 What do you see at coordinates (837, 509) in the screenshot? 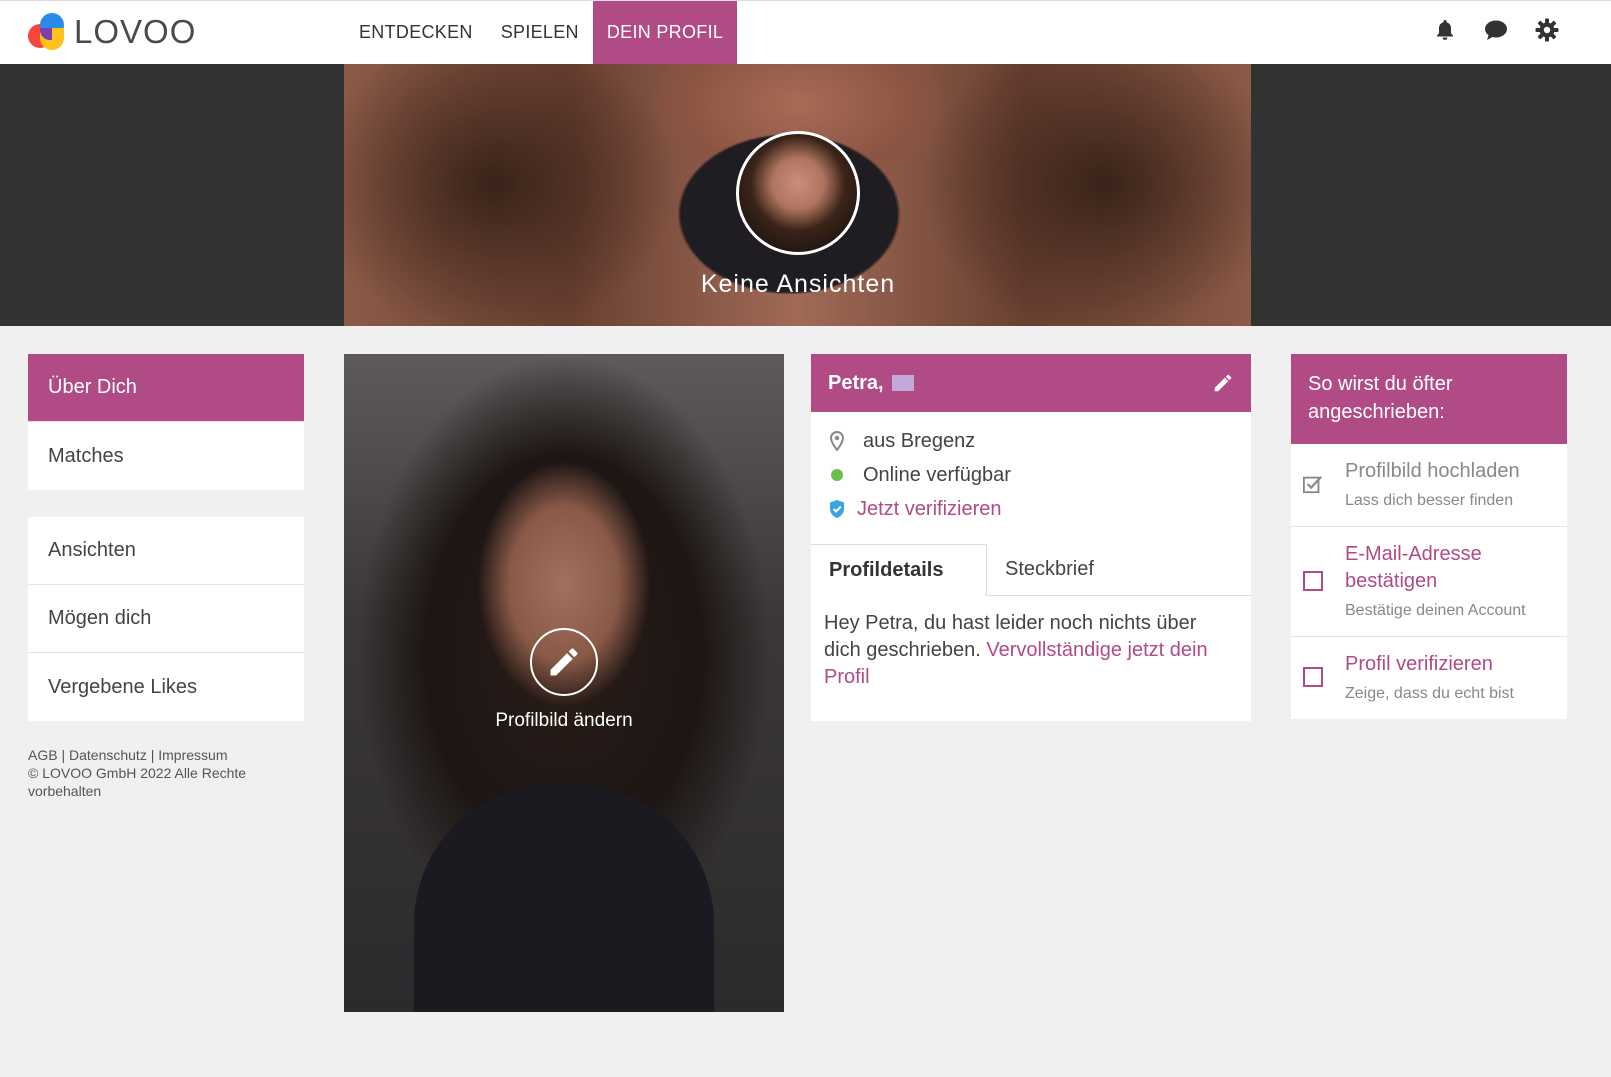
I see `shield-check-icon` at bounding box center [837, 509].